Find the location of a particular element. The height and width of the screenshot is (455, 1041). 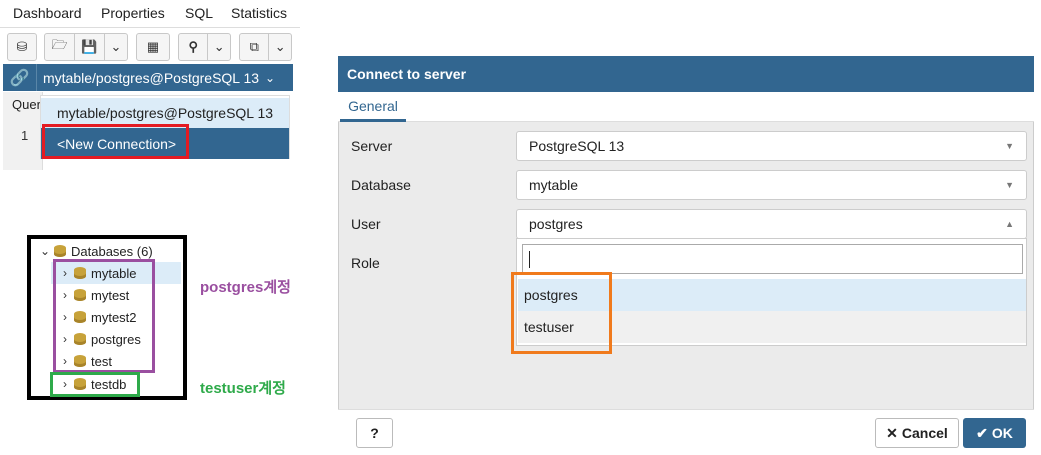

tab-properties: Properties is located at coordinates (133, 13).